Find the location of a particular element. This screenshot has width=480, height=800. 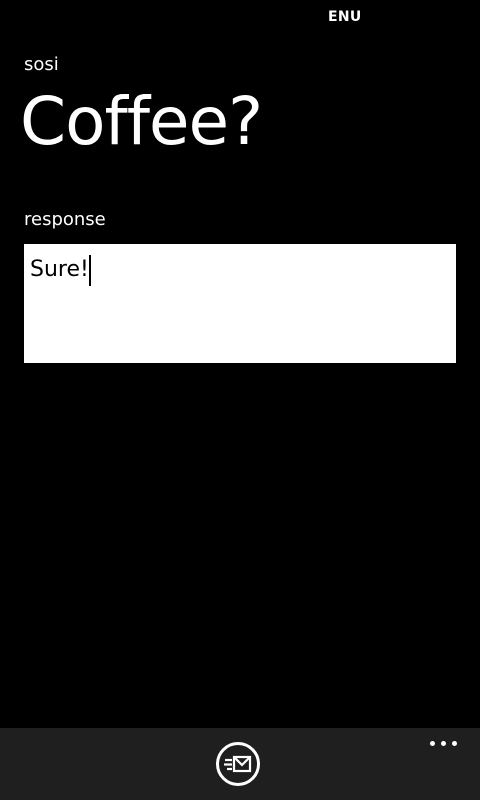

send-message-icon is located at coordinates (238, 764).